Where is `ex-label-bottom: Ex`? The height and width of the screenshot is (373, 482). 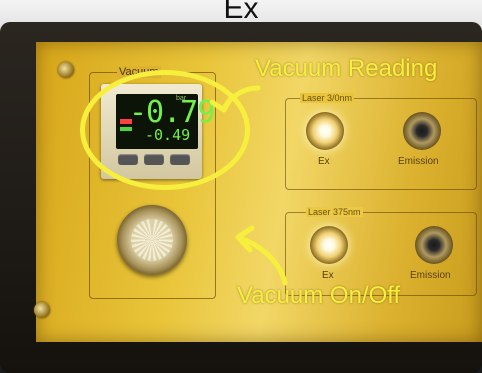
ex-label-bottom: Ex is located at coordinates (328, 275).